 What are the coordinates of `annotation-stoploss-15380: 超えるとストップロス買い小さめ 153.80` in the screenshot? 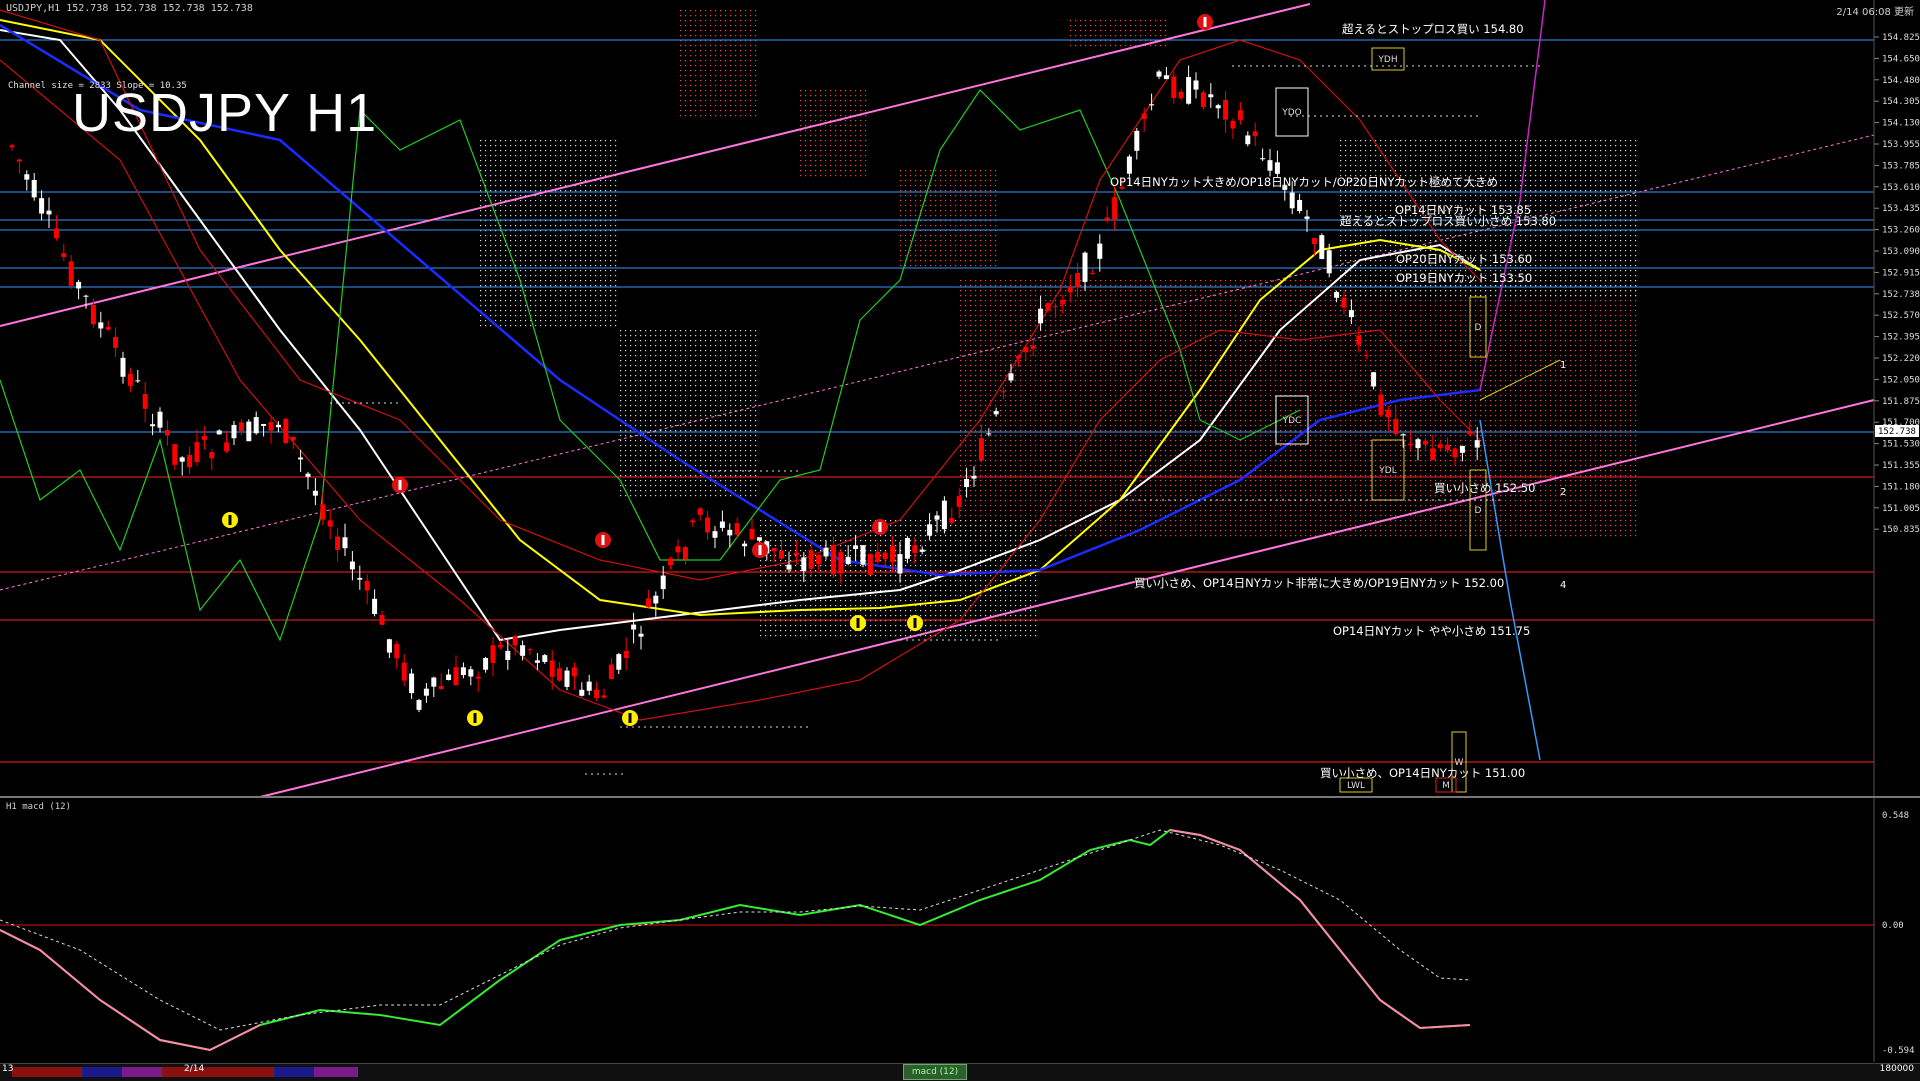 It's located at (1448, 221).